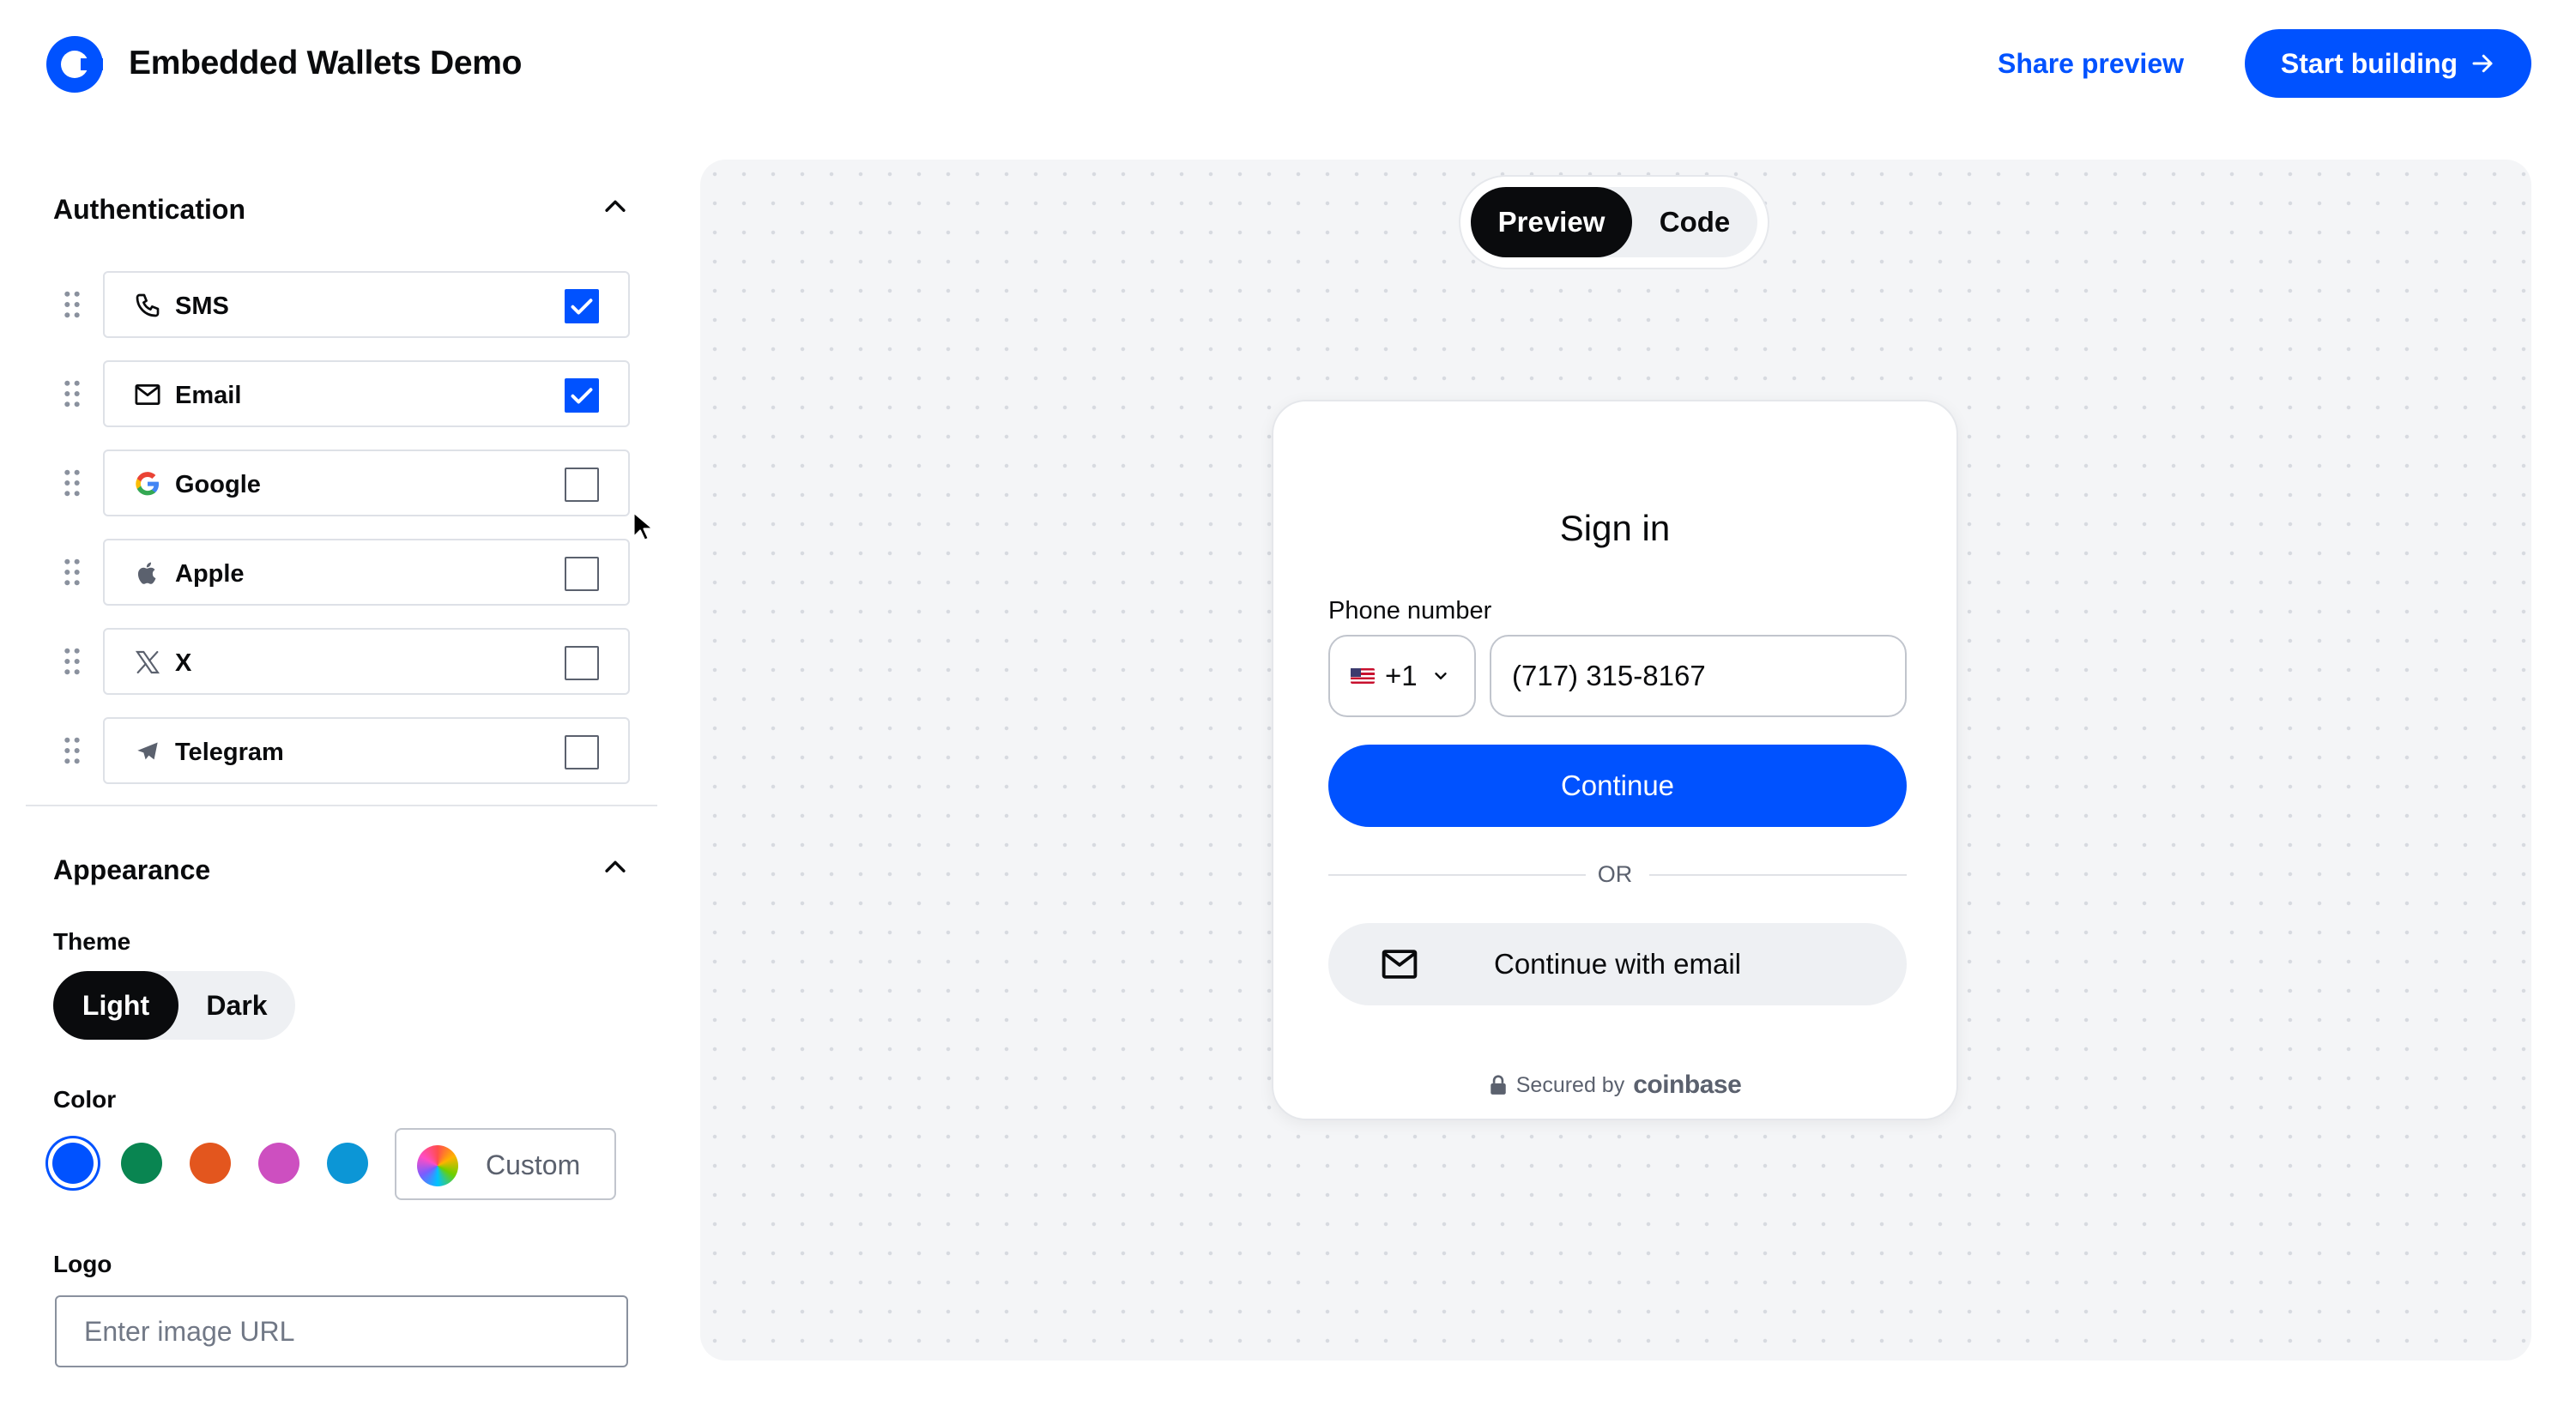 This screenshot has height=1412, width=2576. I want to click on theme-option-dark: Dark, so click(237, 1005).